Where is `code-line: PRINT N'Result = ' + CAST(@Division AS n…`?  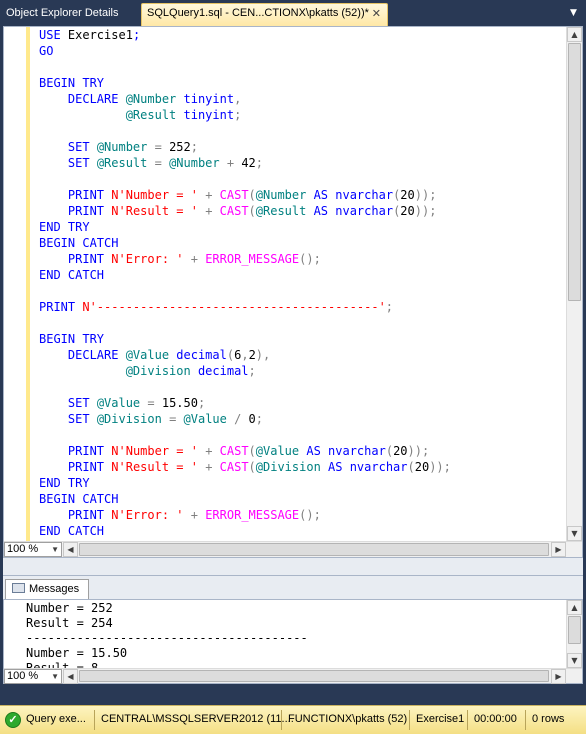
code-line: PRINT N'Result = ' + CAST(@Division AS n… is located at coordinates (301, 467).